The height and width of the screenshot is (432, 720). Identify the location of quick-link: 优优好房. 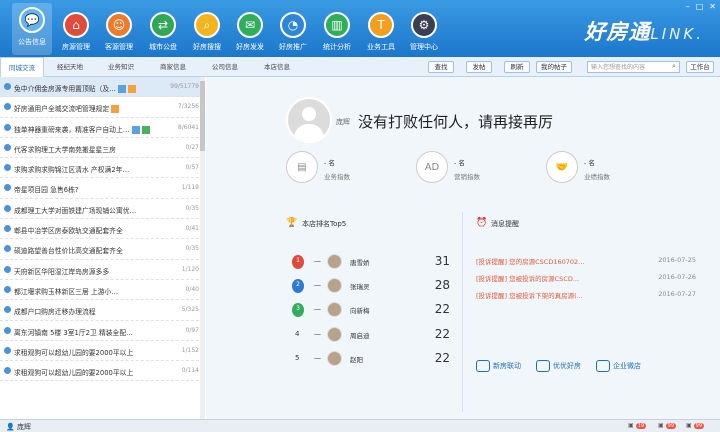
(558, 367).